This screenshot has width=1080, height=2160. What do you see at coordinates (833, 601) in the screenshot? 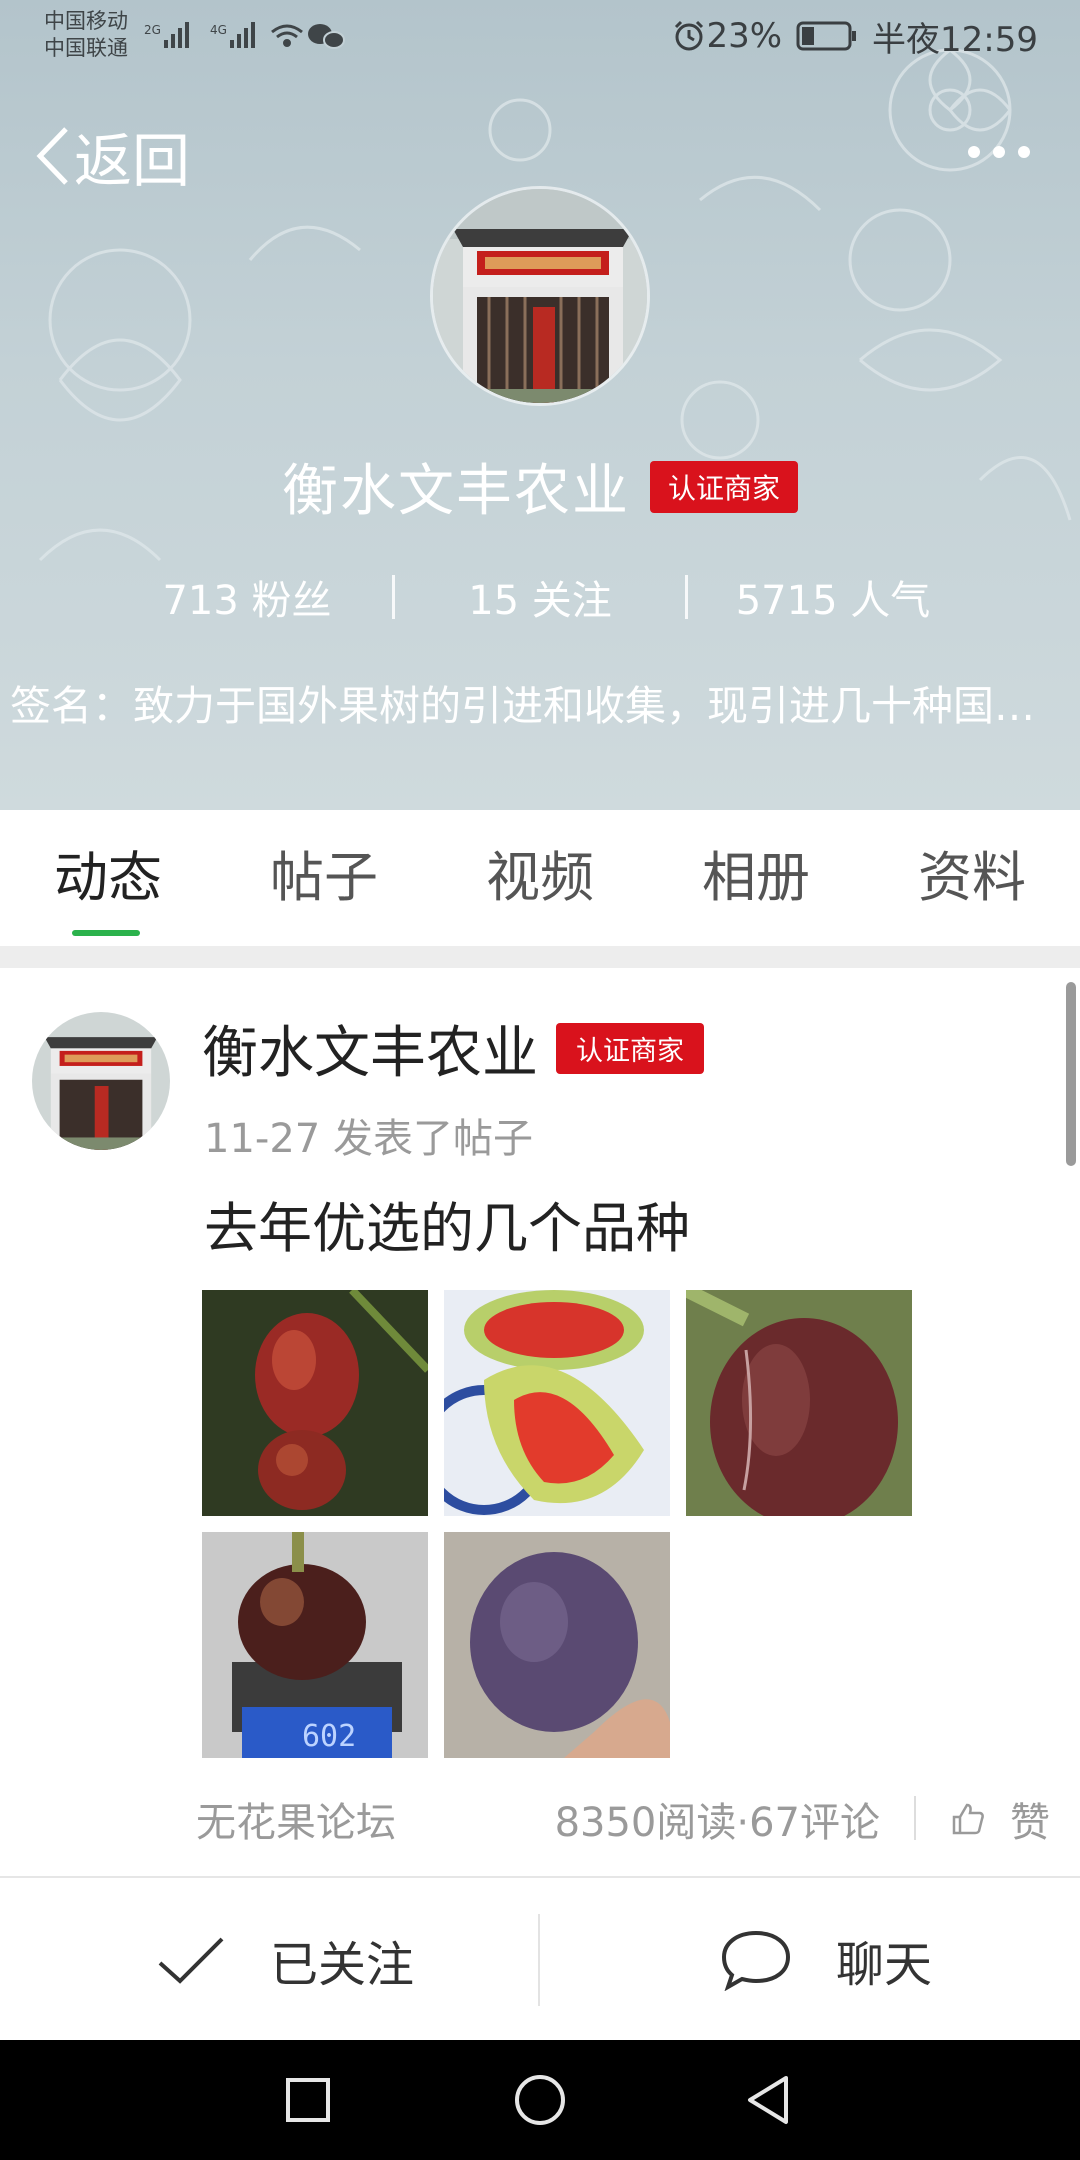
I see `popularity-count: 5715 人气` at bounding box center [833, 601].